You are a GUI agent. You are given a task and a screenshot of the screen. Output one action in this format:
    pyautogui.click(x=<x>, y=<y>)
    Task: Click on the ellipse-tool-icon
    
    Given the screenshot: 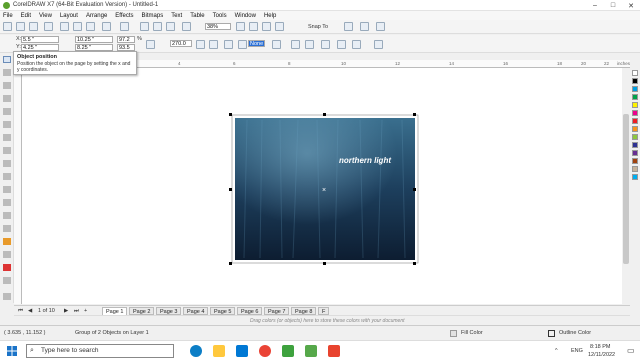 What is the action you would take?
    pyautogui.click(x=7, y=150)
    